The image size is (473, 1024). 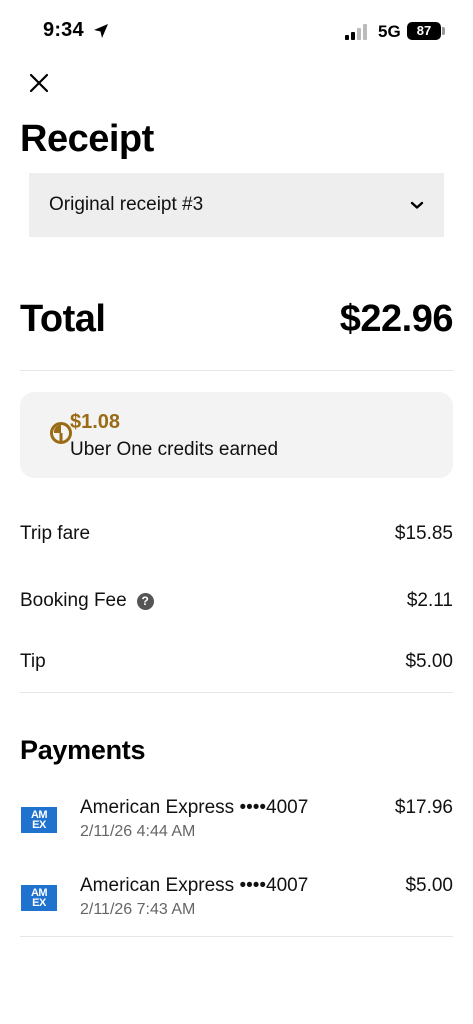 What do you see at coordinates (138, 831) in the screenshot?
I see `payment-date: 2/11/26 4:44 AM` at bounding box center [138, 831].